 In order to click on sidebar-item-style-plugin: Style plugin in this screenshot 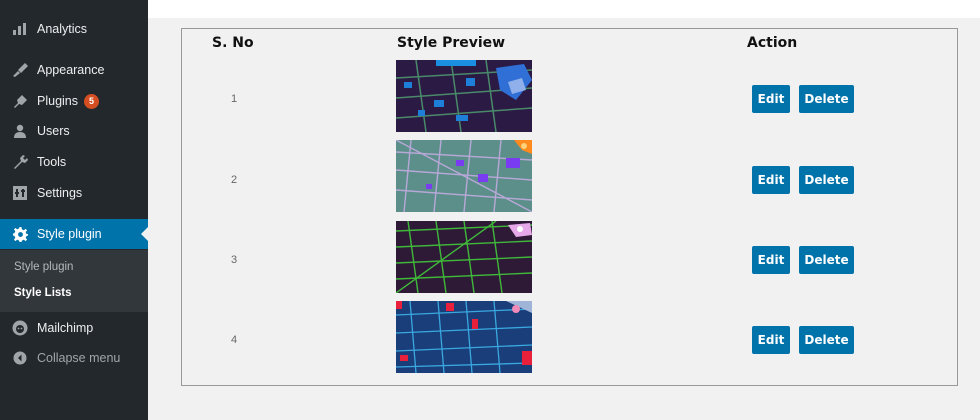, I will do `click(74, 234)`.